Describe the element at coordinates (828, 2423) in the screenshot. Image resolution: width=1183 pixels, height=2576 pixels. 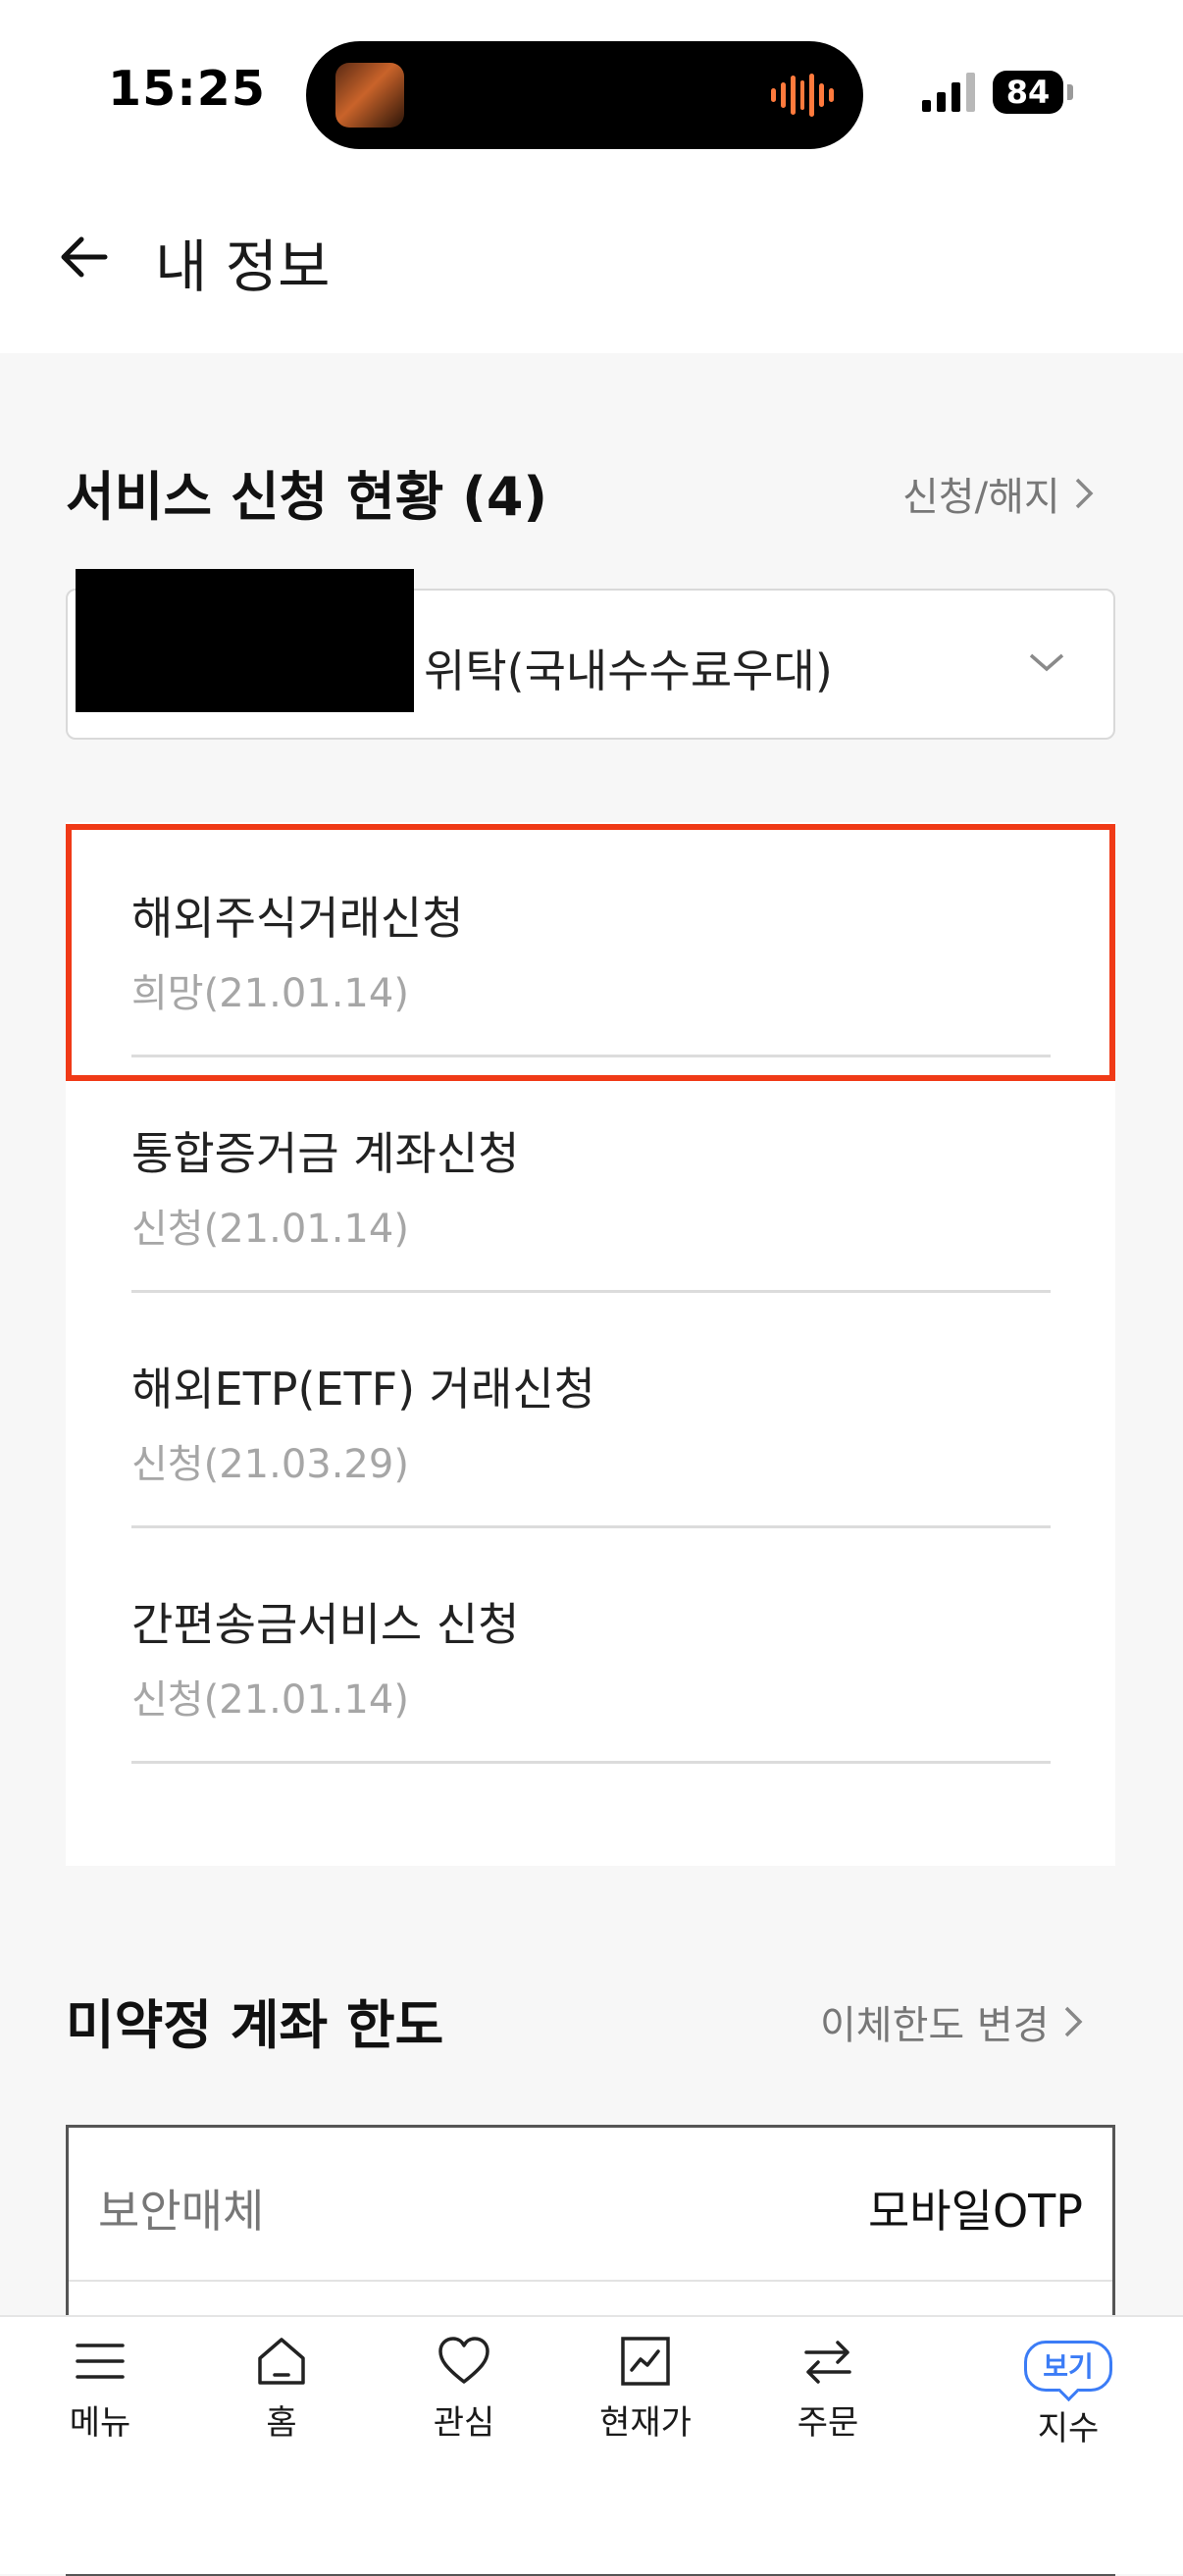
I see `tab-label: 주문` at that location.